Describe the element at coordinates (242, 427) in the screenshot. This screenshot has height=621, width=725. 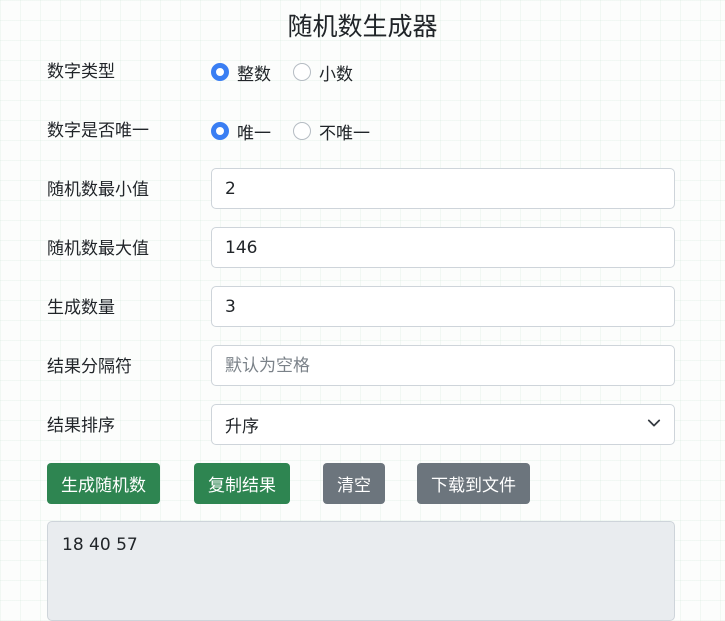
I see `sort-selected-value: 升序` at that location.